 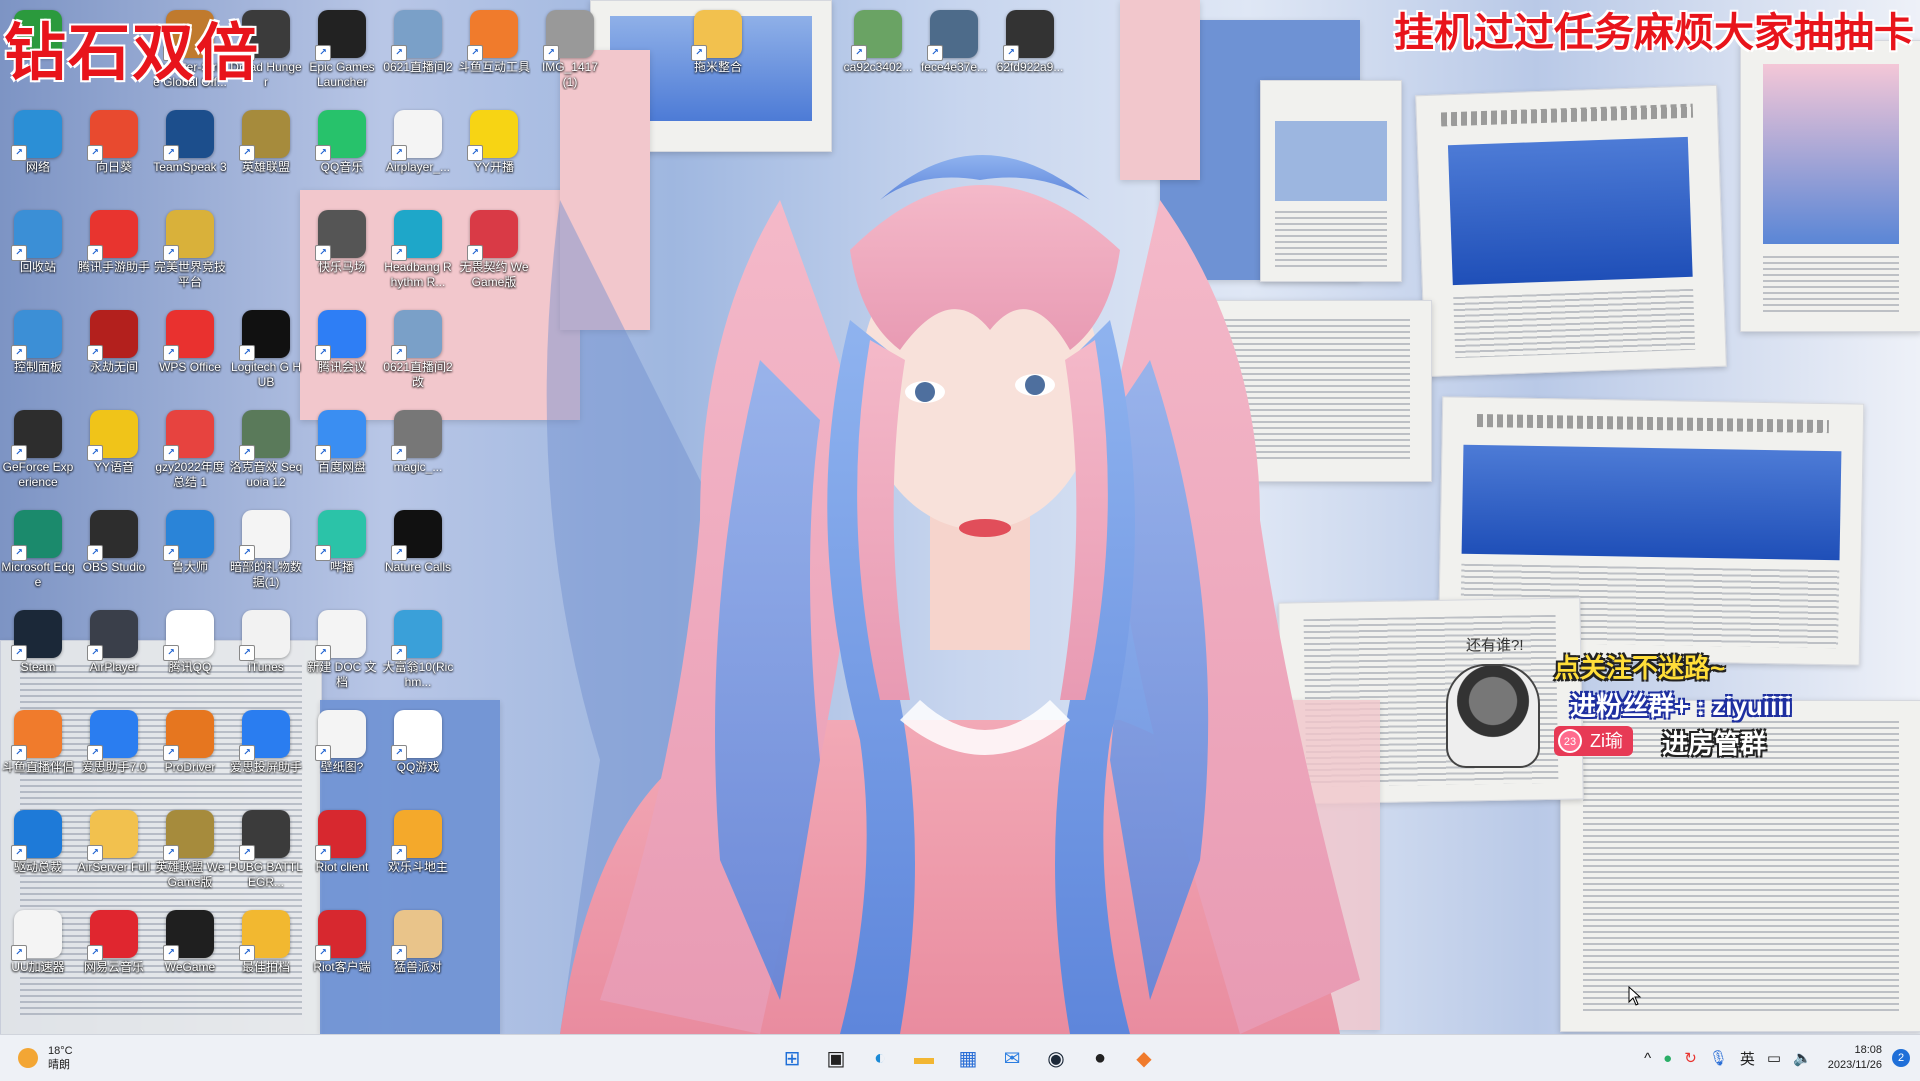 I want to click on clock: 18:08 2023/11/26, so click(x=1855, y=1058).